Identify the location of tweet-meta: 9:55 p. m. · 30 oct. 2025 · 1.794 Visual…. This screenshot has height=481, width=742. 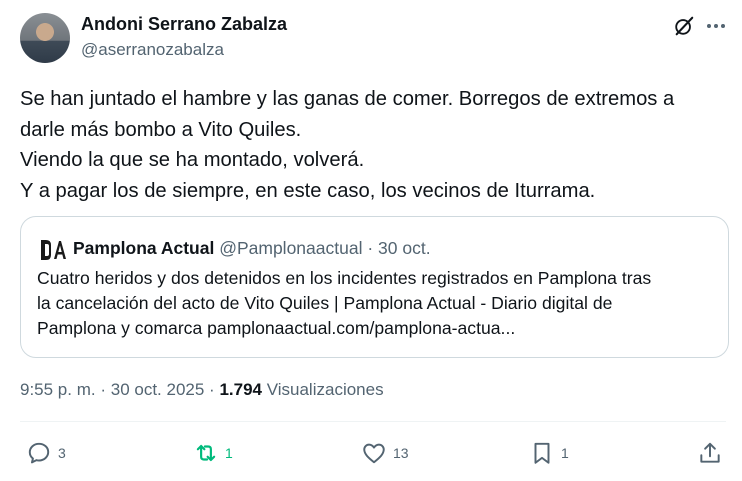
(202, 390).